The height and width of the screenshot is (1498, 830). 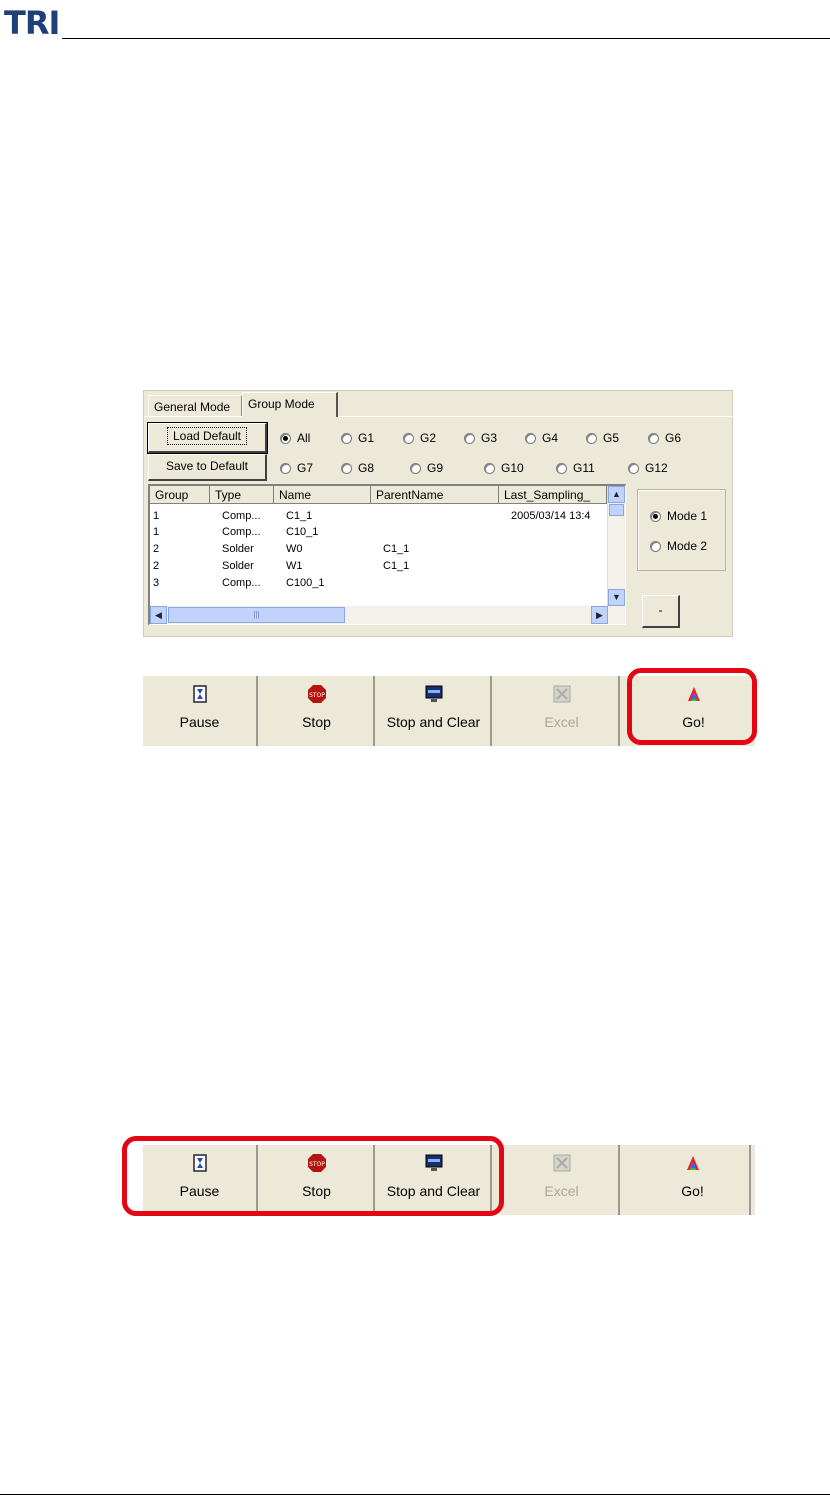 What do you see at coordinates (299, 516) in the screenshot?
I see `cell-name: C1_1` at bounding box center [299, 516].